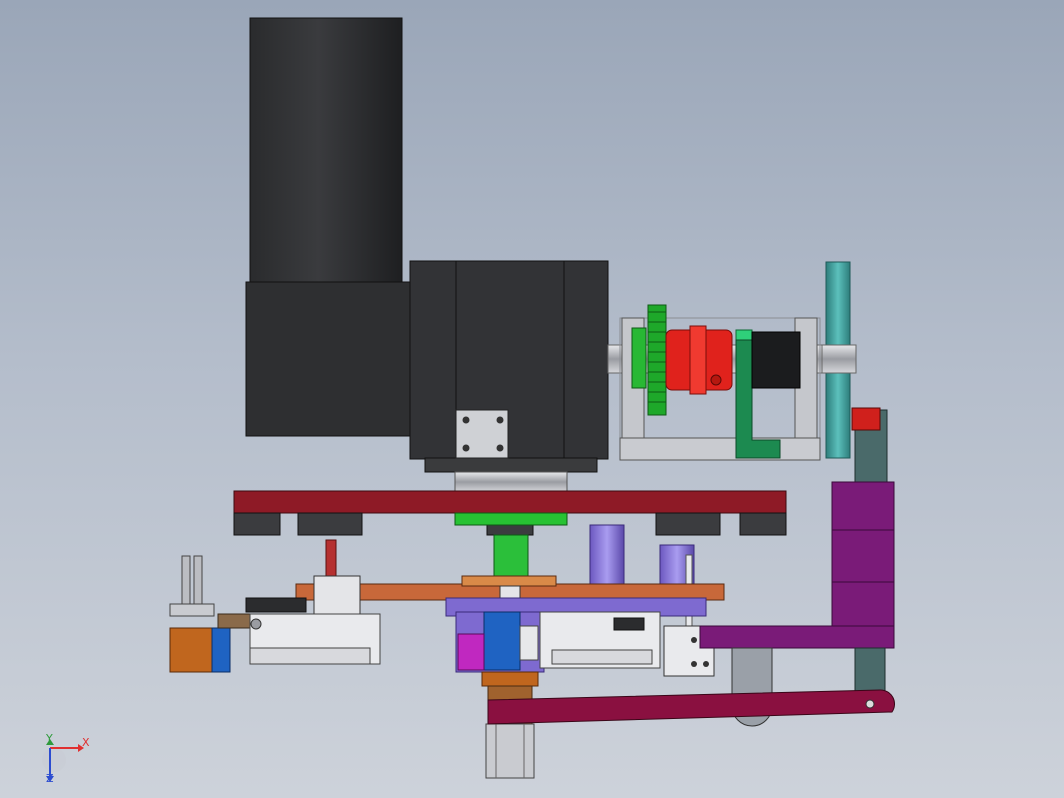 This screenshot has height=798, width=1064. Describe the element at coordinates (776, 360) in the screenshot. I see `bearing-housing` at that location.